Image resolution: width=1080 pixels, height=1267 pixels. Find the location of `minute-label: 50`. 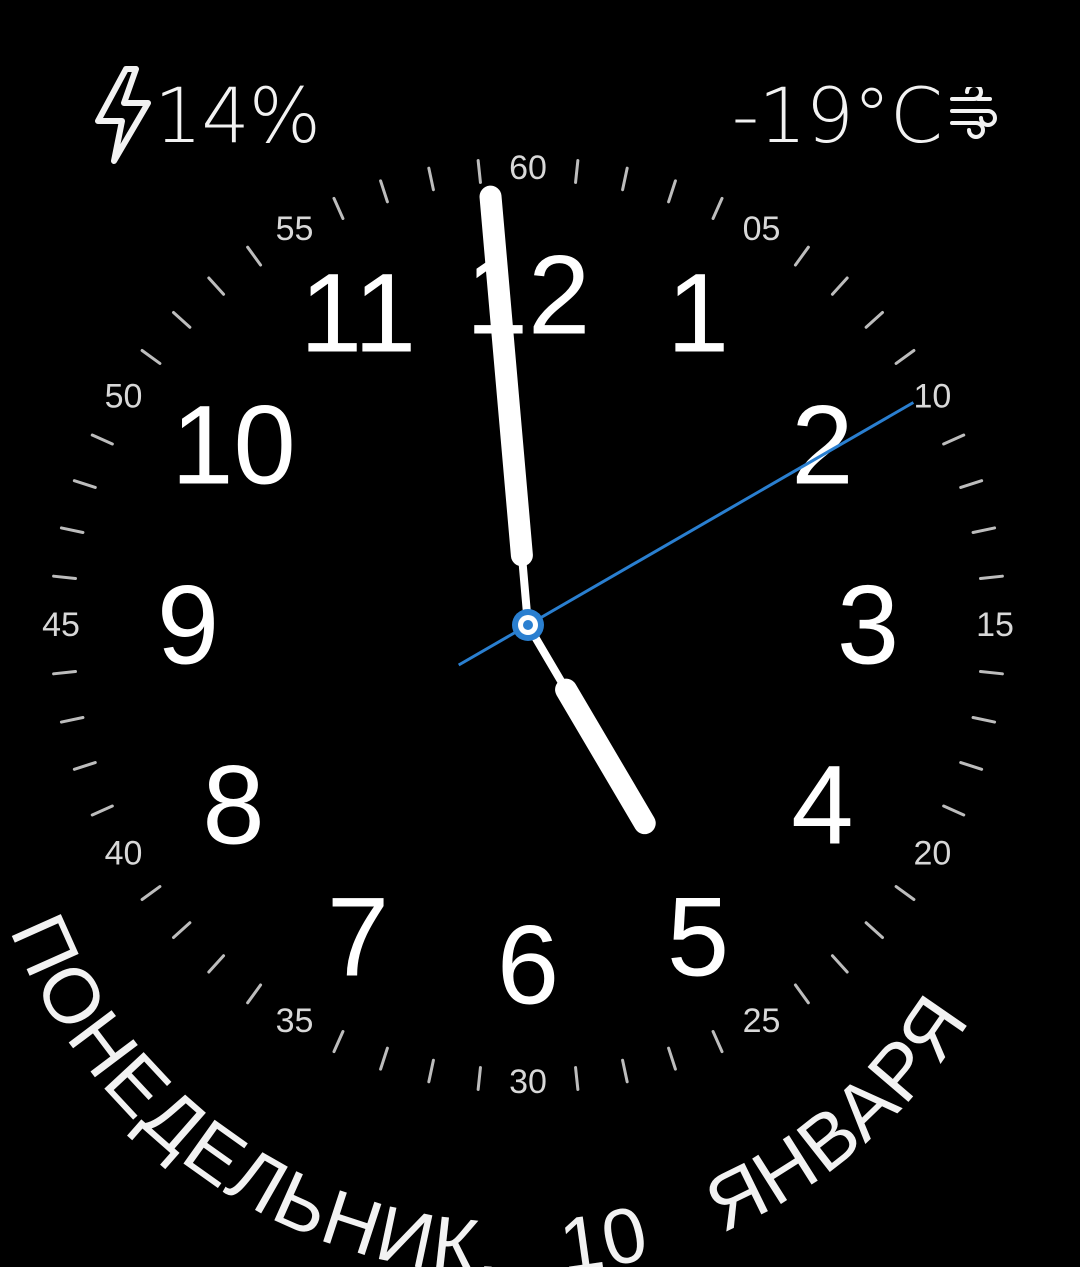

minute-label: 50 is located at coordinates (124, 397).